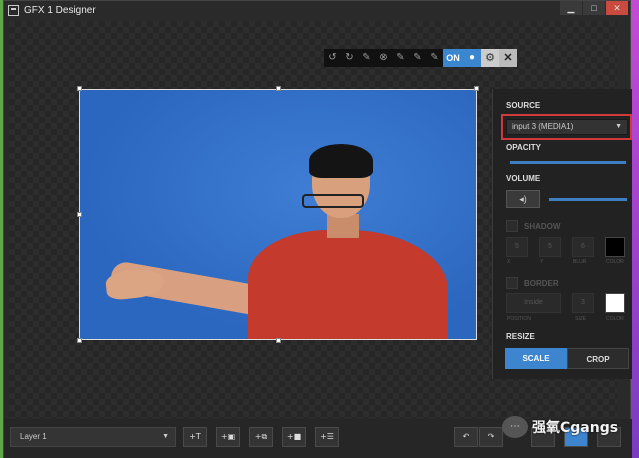 Image resolution: width=639 pixels, height=458 pixels. I want to click on source-value: input 3 (MEDIA1), so click(543, 126).